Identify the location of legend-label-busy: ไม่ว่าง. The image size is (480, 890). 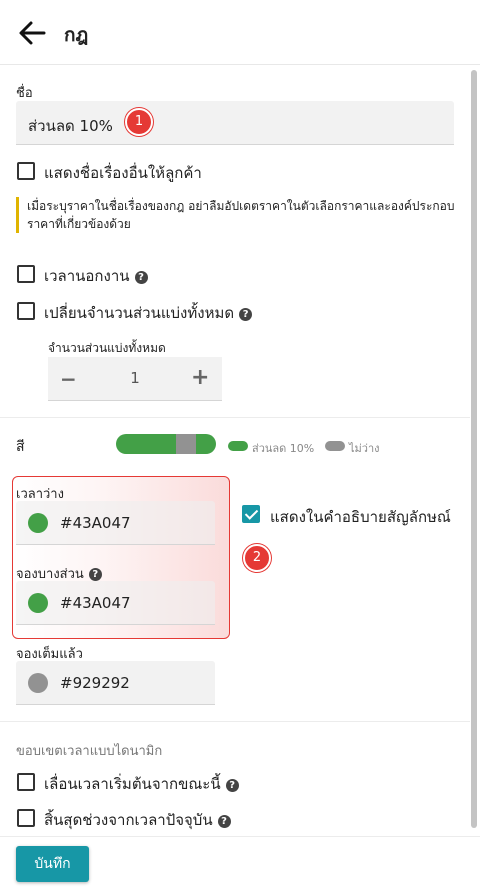
(364, 448).